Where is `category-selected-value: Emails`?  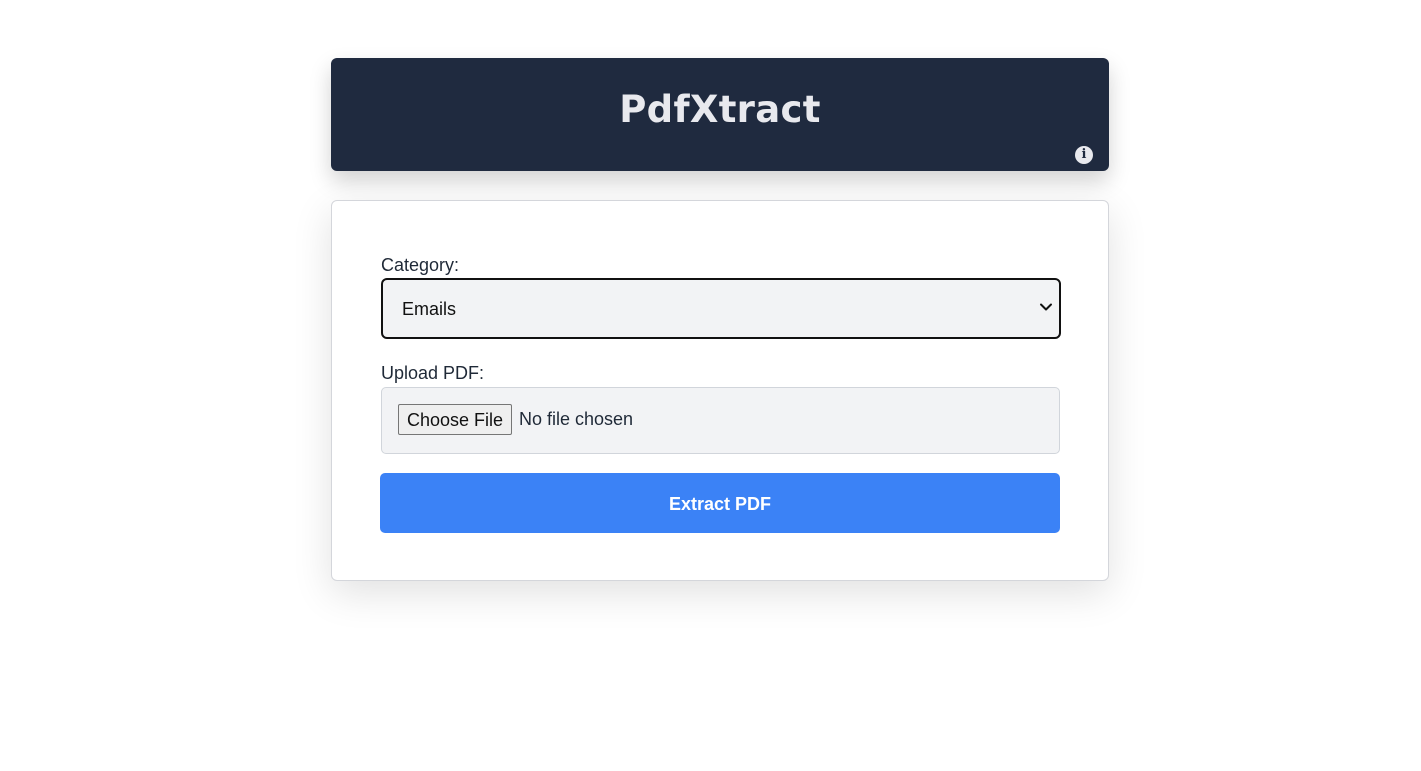
category-selected-value: Emails is located at coordinates (429, 309).